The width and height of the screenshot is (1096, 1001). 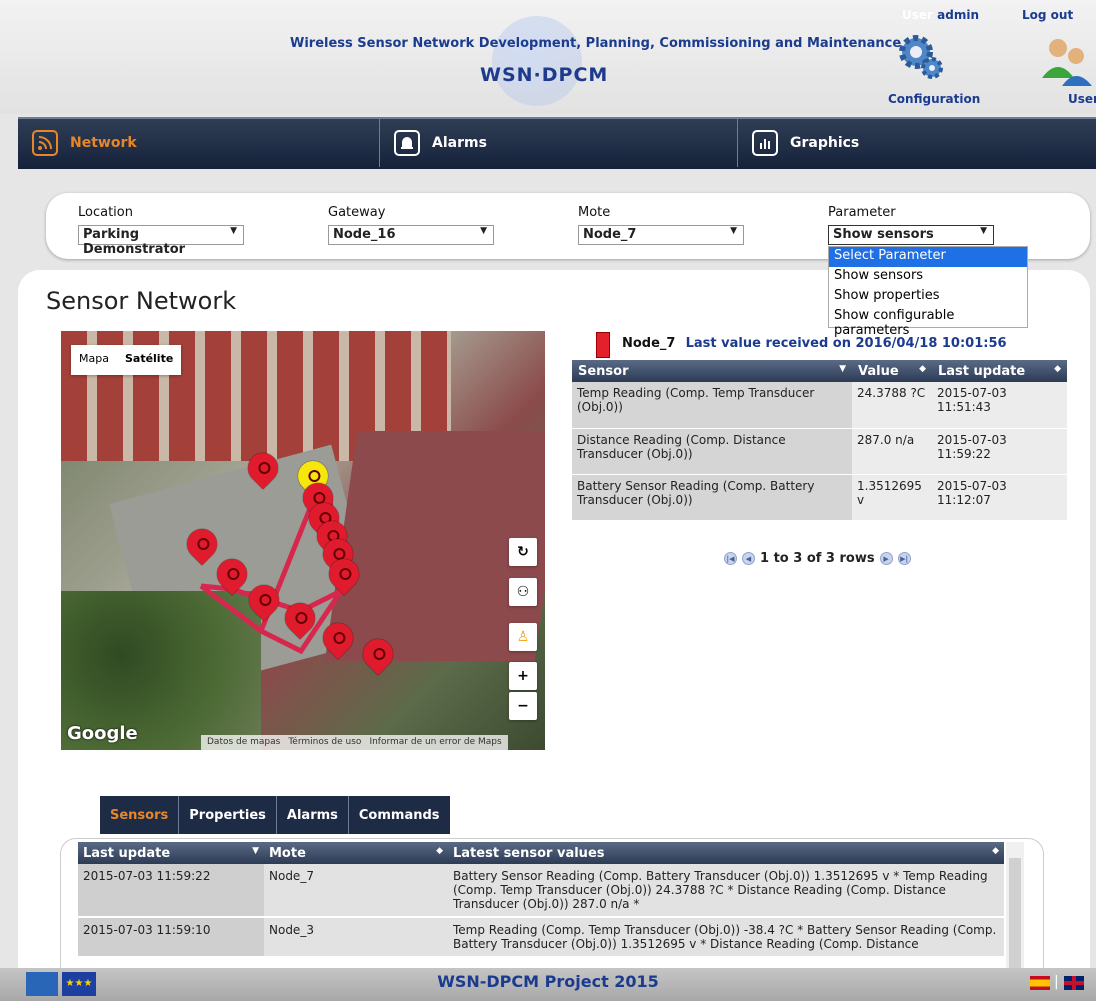 What do you see at coordinates (999, 497) in the screenshot?
I see `updated-cell: 2015-07-03 11:12:07` at bounding box center [999, 497].